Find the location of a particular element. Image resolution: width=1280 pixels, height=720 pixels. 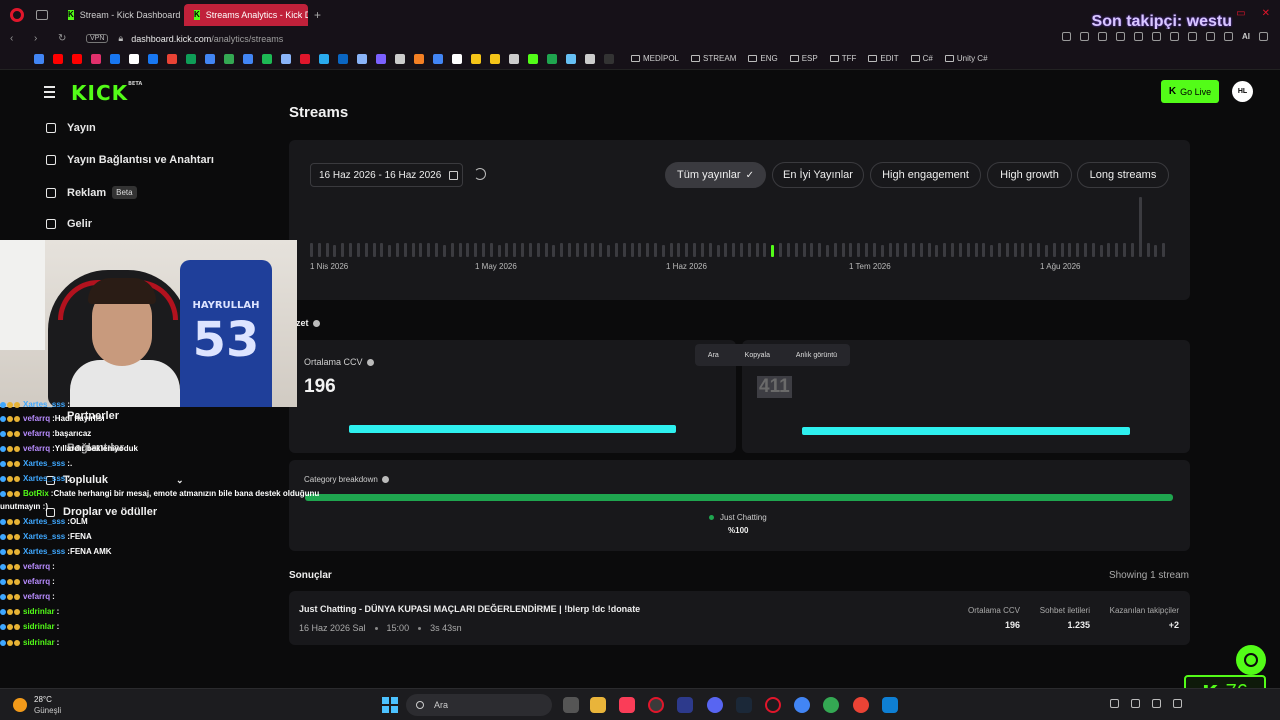

copy-menu-item: Kopyala is located at coordinates (757, 355).